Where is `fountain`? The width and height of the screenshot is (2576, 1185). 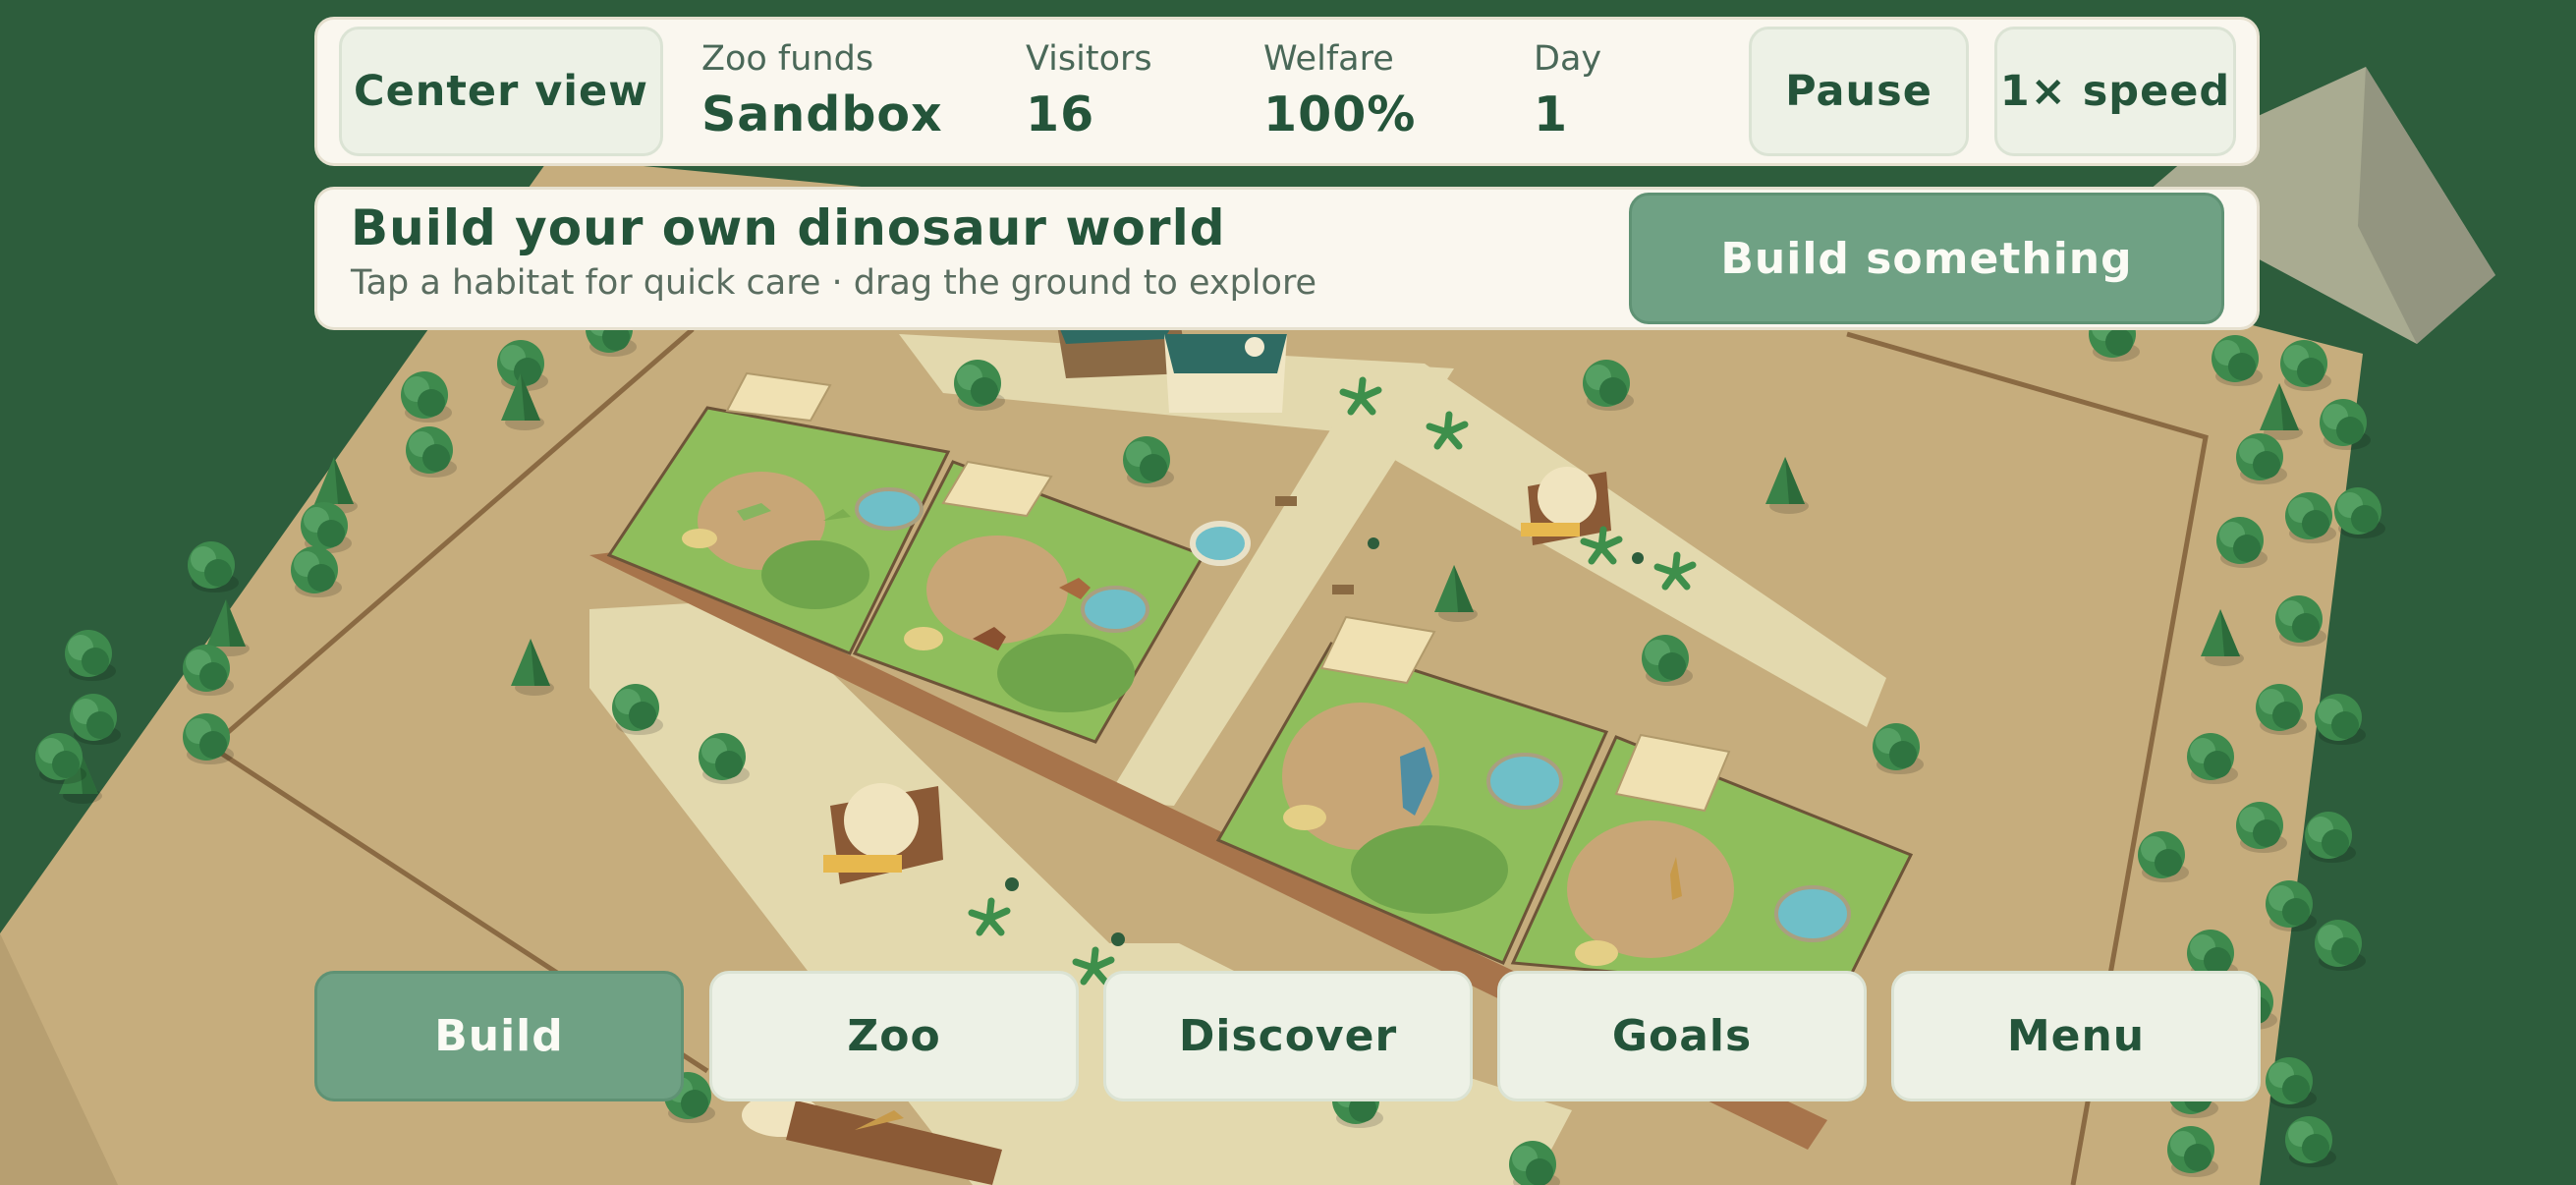 fountain is located at coordinates (1220, 544).